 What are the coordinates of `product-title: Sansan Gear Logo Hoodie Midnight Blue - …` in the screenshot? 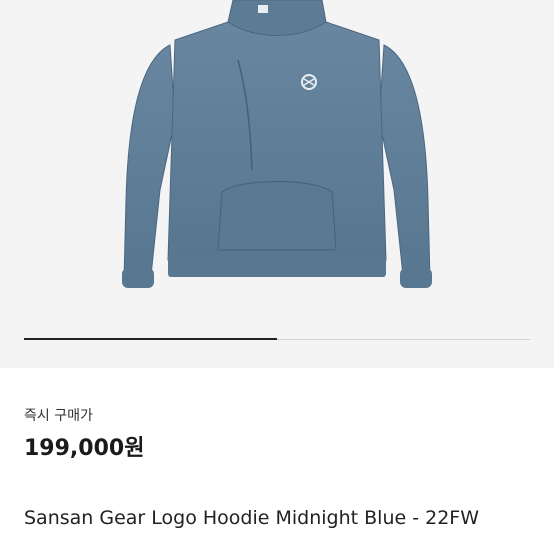 It's located at (251, 518).